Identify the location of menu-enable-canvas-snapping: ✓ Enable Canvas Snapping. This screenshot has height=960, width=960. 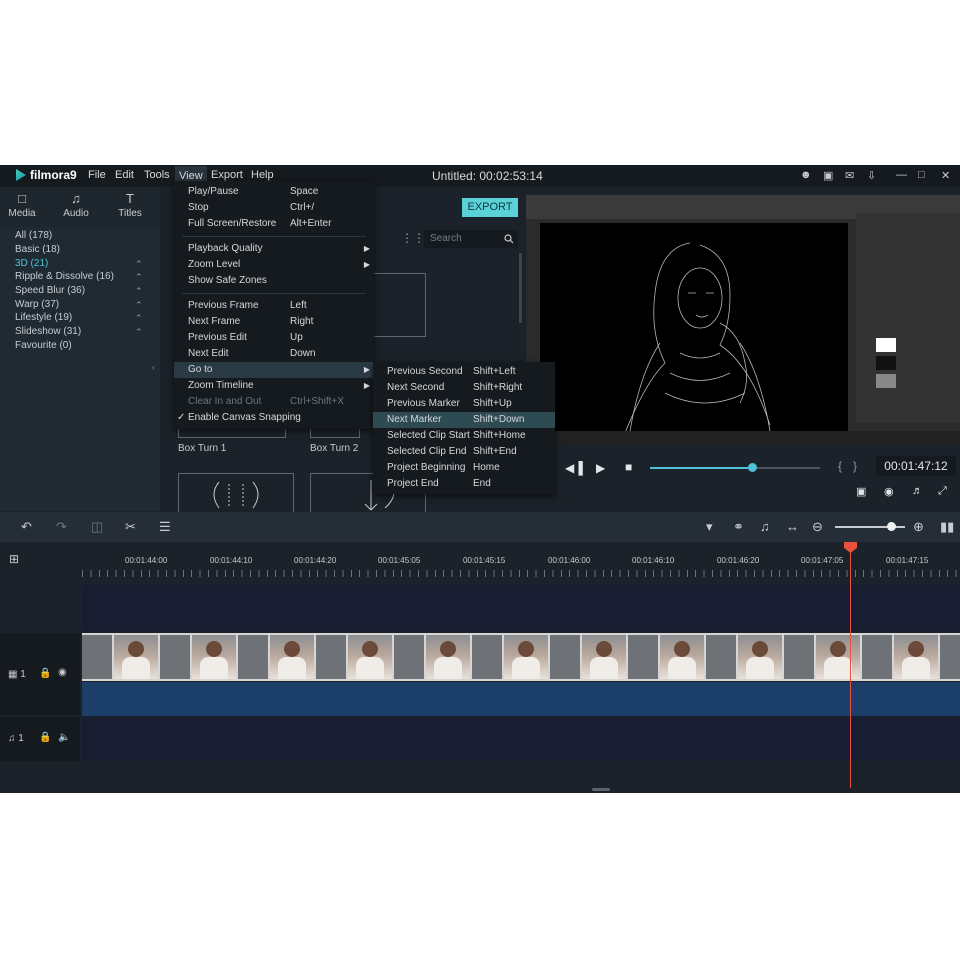
(274, 418).